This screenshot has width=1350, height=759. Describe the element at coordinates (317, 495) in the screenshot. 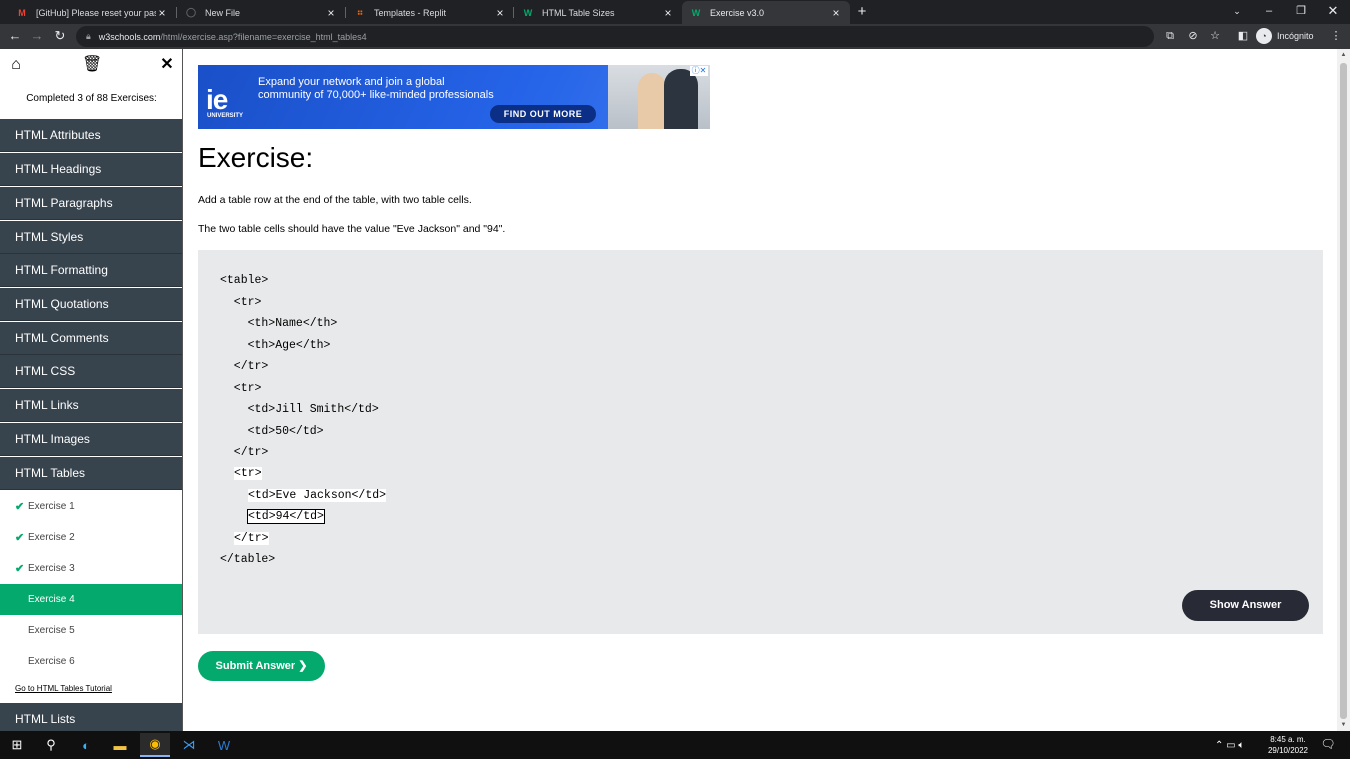

I see `answer-input: <td>Eve Jackson</td>` at that location.